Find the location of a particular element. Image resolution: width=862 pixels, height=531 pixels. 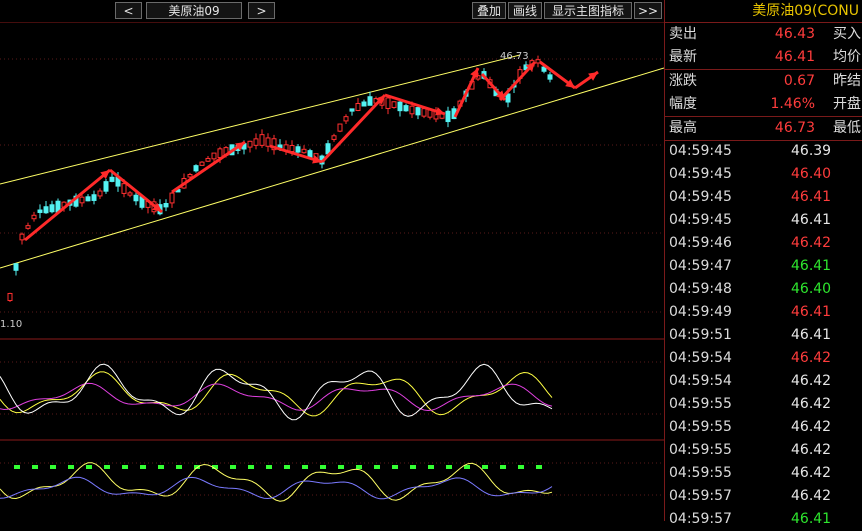

high-price-label: 46.73 is located at coordinates (514, 56).